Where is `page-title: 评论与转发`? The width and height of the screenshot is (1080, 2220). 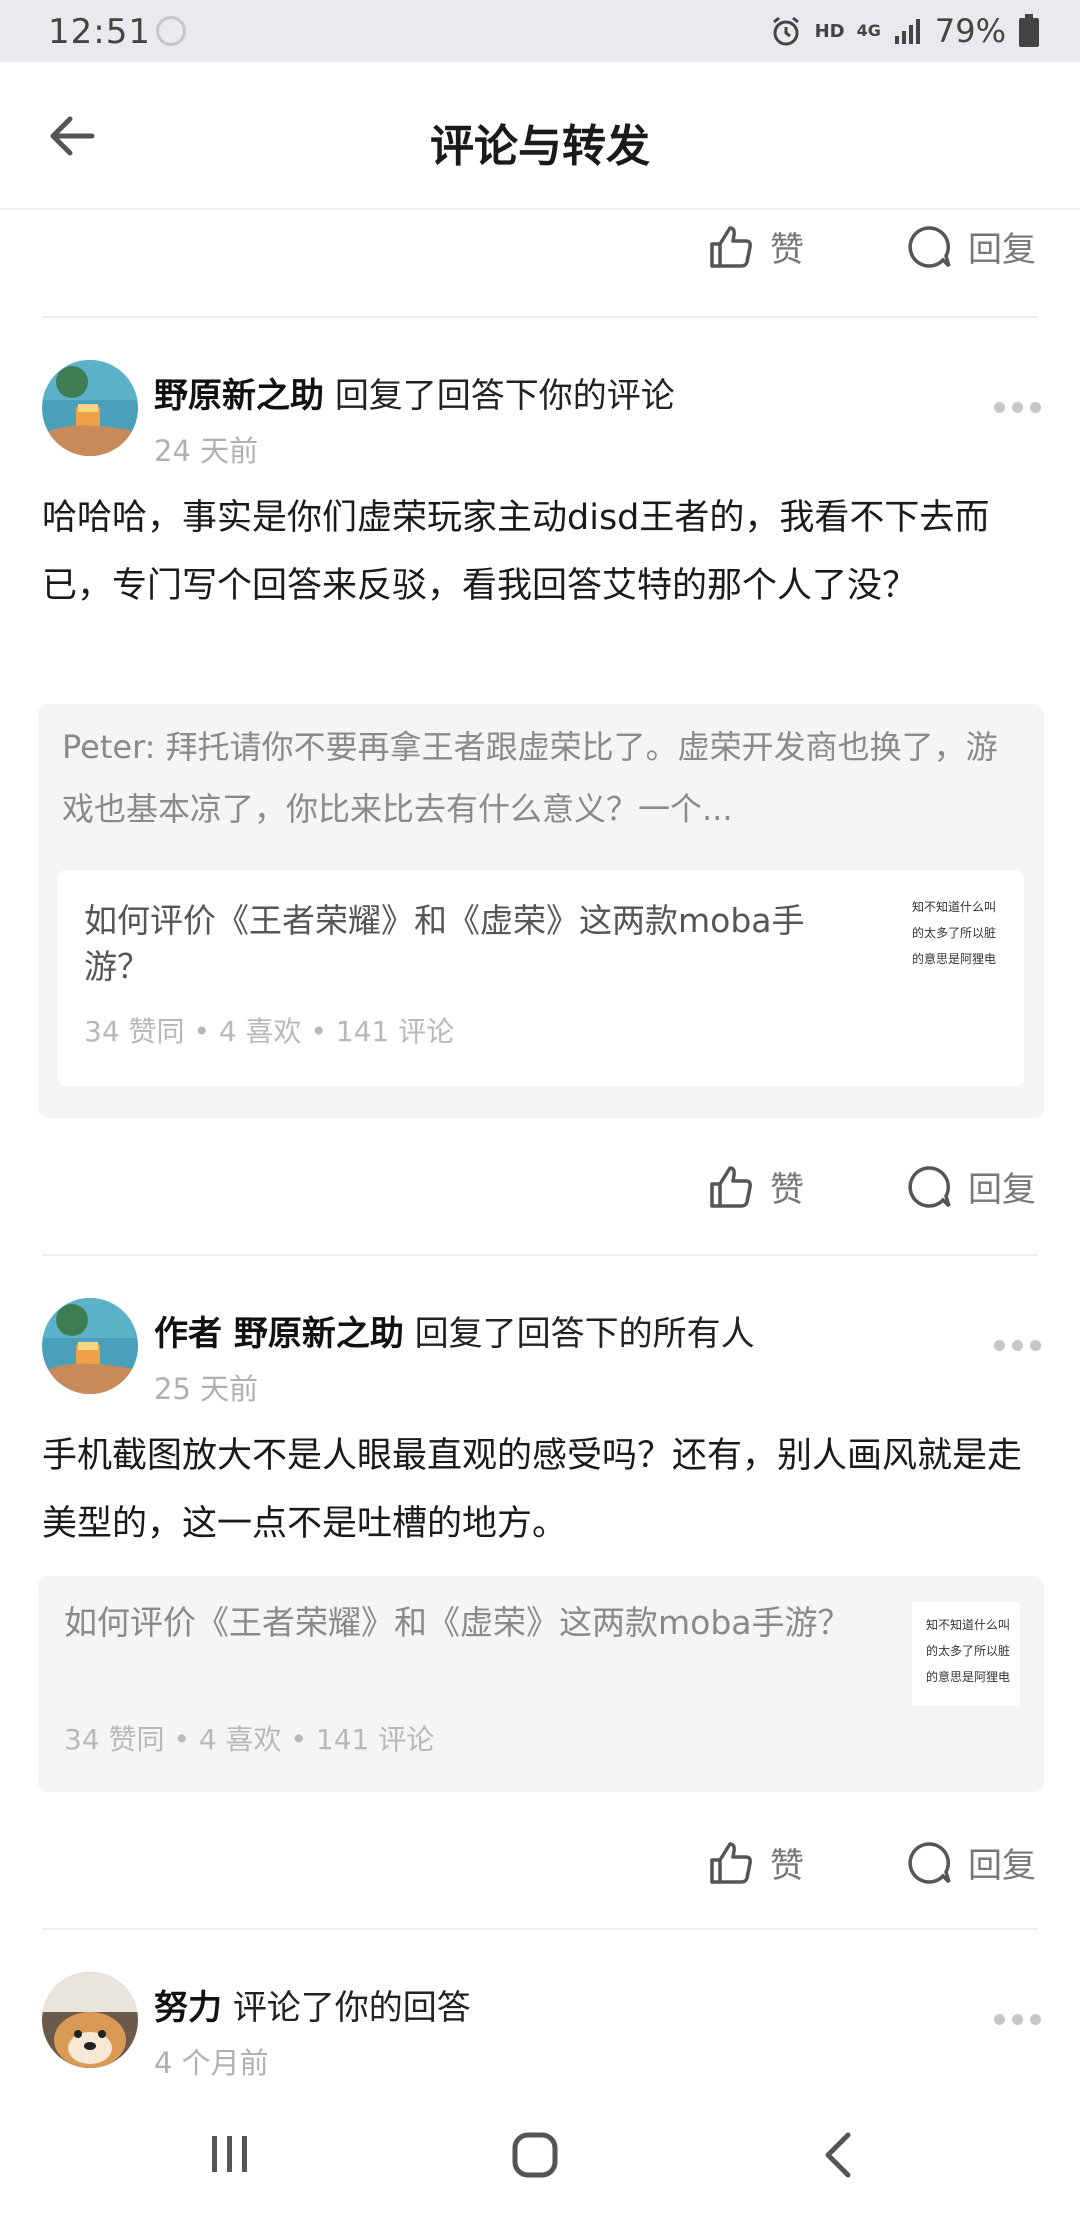 page-title: 评论与转发 is located at coordinates (540, 146).